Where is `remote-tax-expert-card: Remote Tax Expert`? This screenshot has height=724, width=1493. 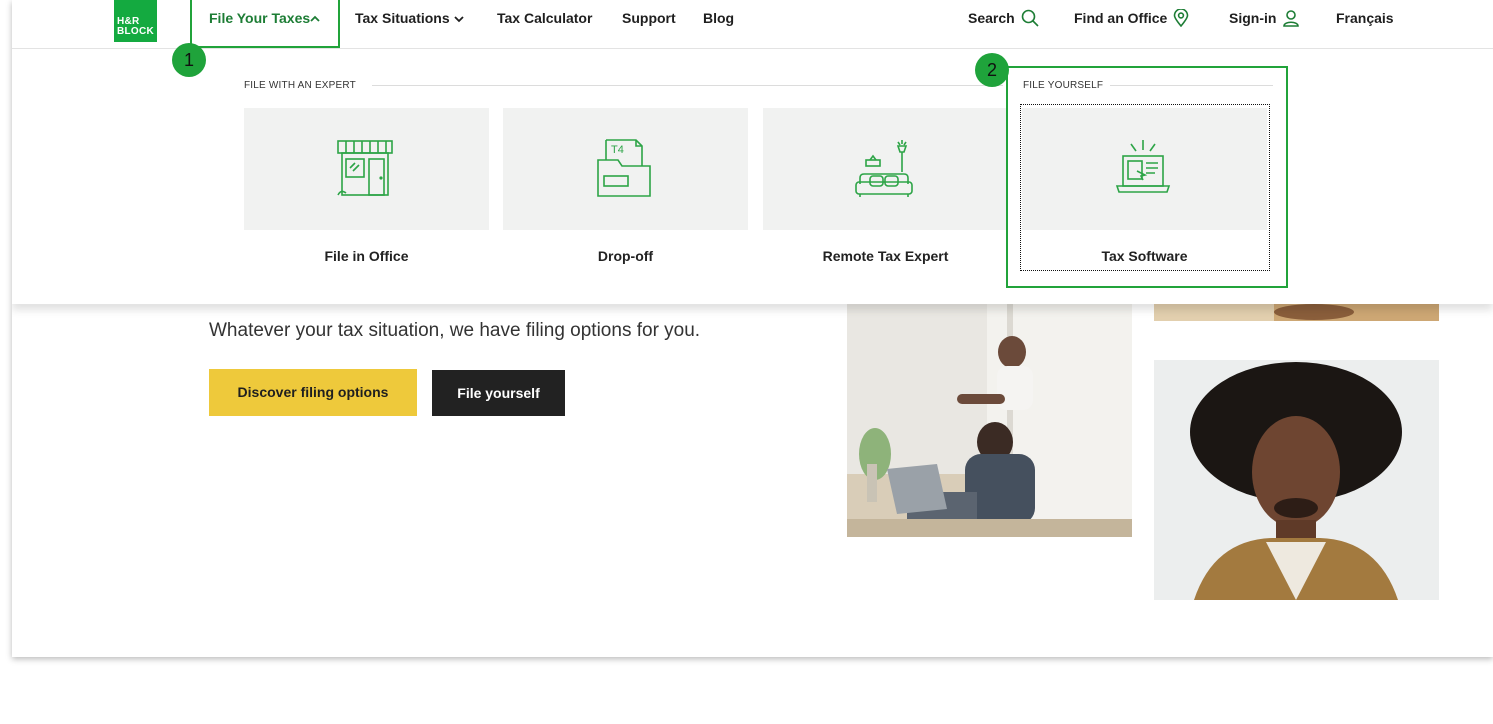 remote-tax-expert-card: Remote Tax Expert is located at coordinates (885, 192).